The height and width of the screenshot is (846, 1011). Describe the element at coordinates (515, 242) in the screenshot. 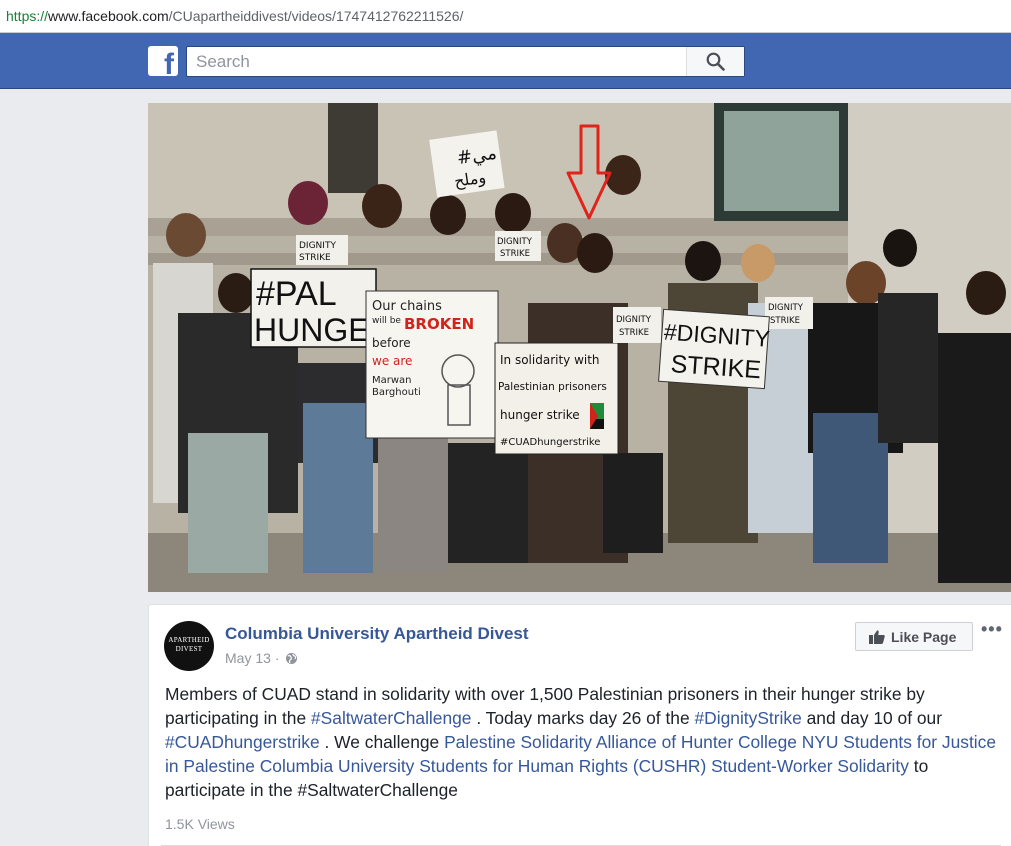

I see `sign-small-center-line1: DIGNITY` at that location.